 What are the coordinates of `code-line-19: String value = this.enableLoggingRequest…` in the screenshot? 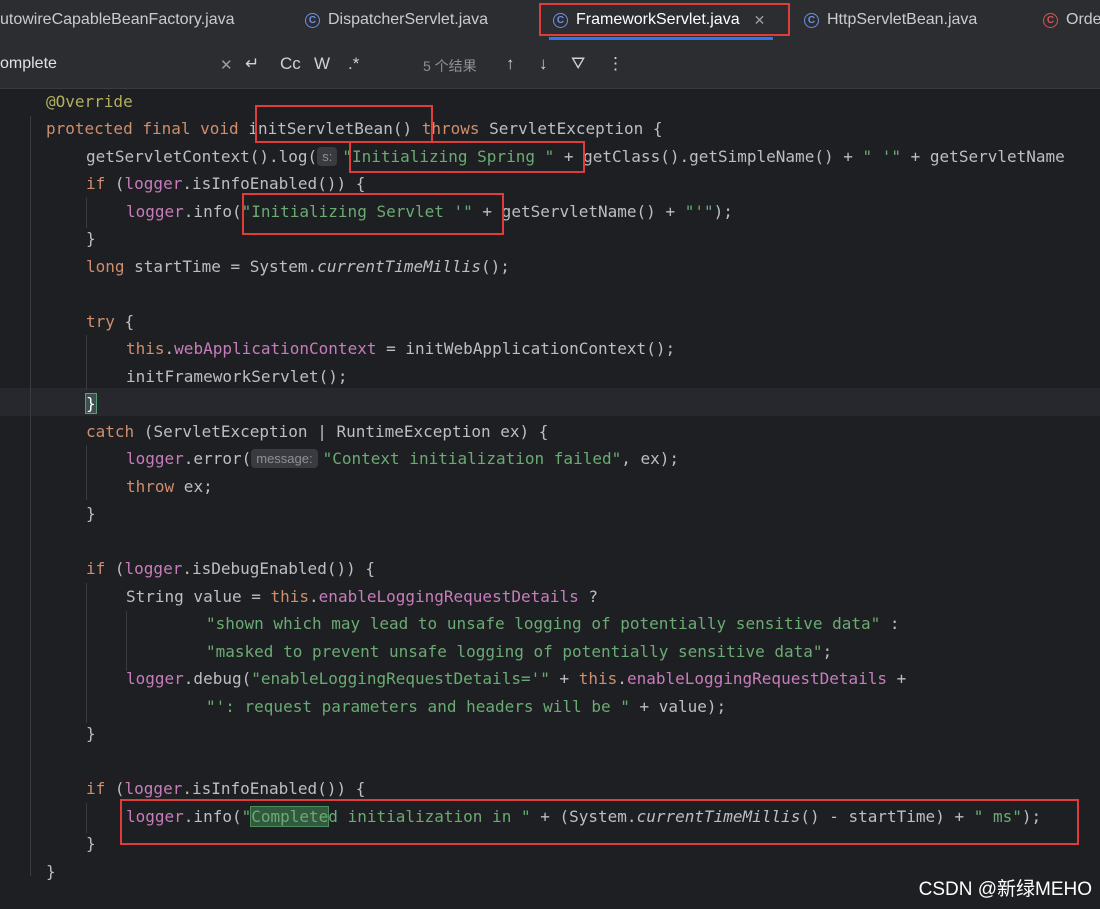 It's located at (362, 596).